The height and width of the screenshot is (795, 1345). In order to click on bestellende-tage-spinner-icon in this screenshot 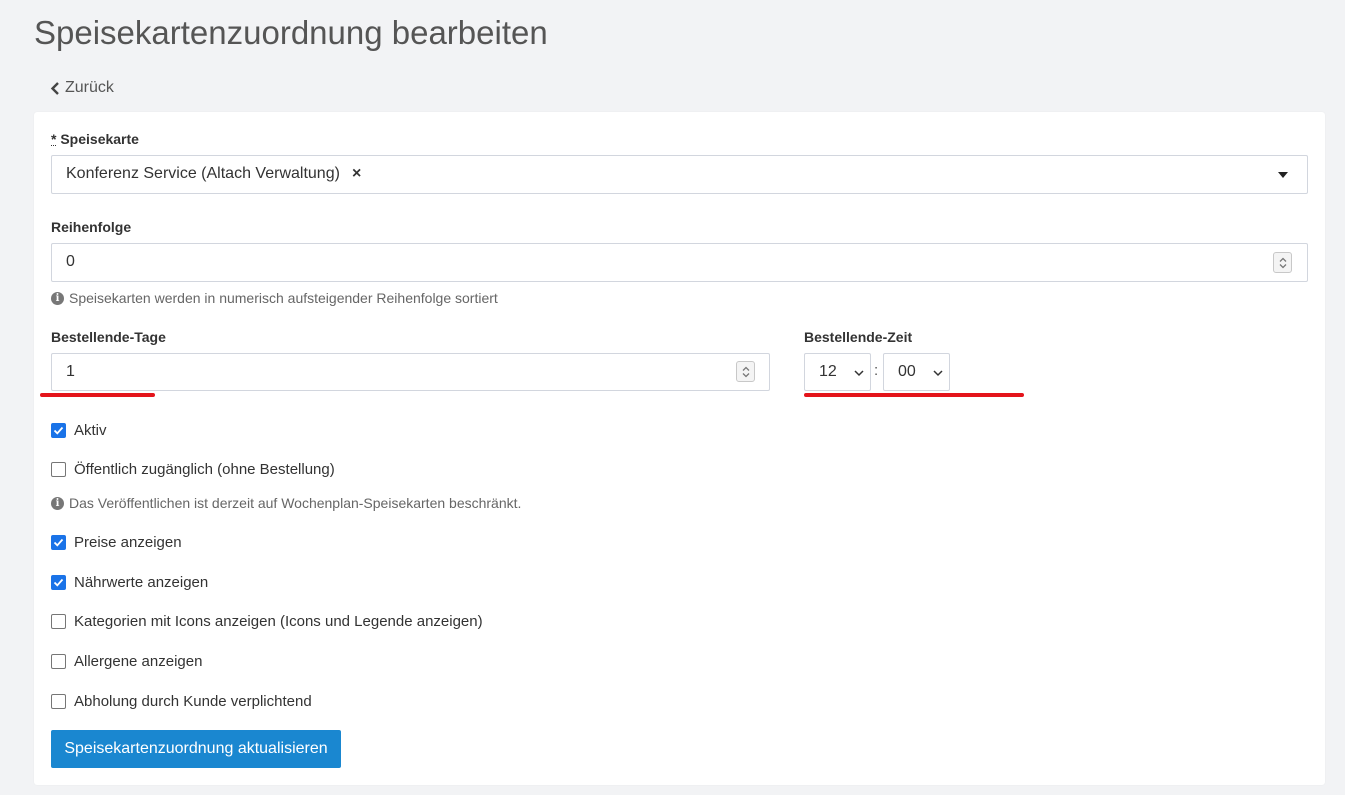, I will do `click(745, 371)`.